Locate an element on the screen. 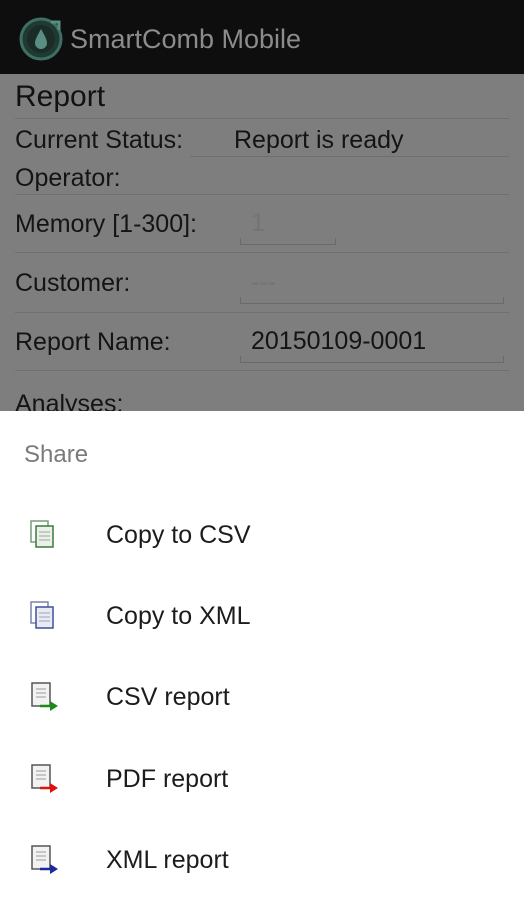 This screenshot has height=900, width=524. memory-value: 1 is located at coordinates (258, 223).